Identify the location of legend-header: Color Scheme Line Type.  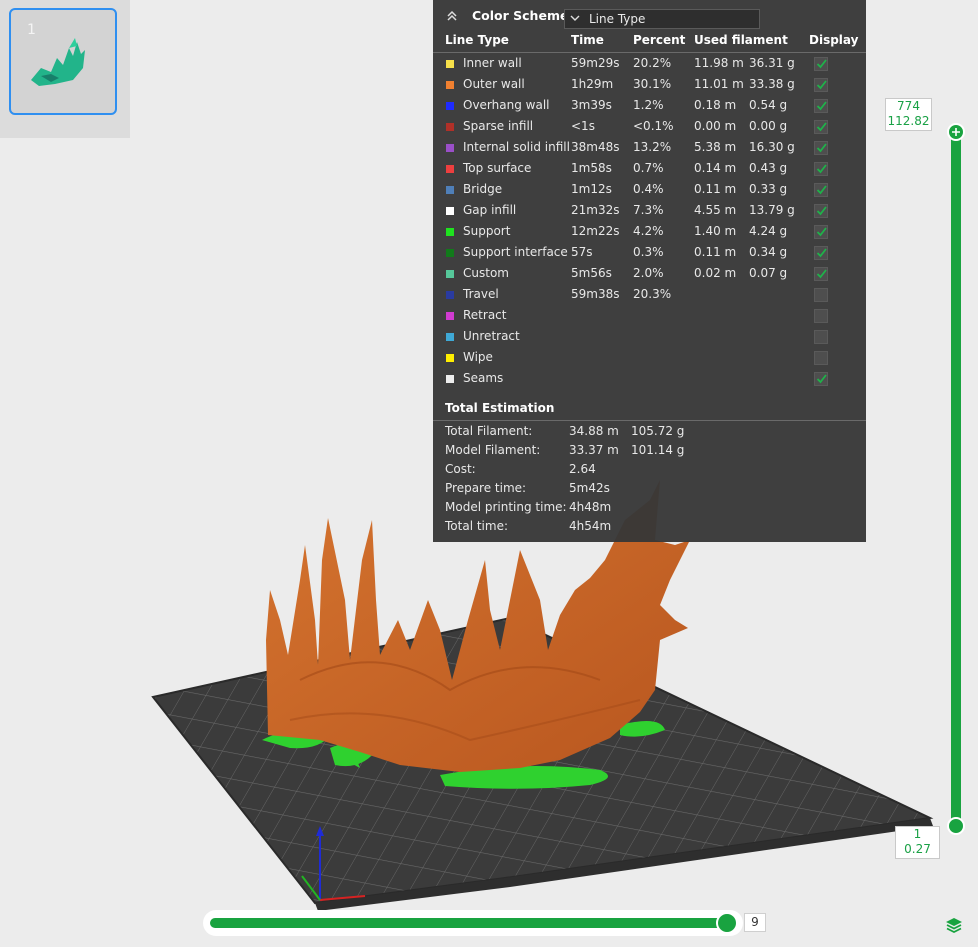
(649, 18).